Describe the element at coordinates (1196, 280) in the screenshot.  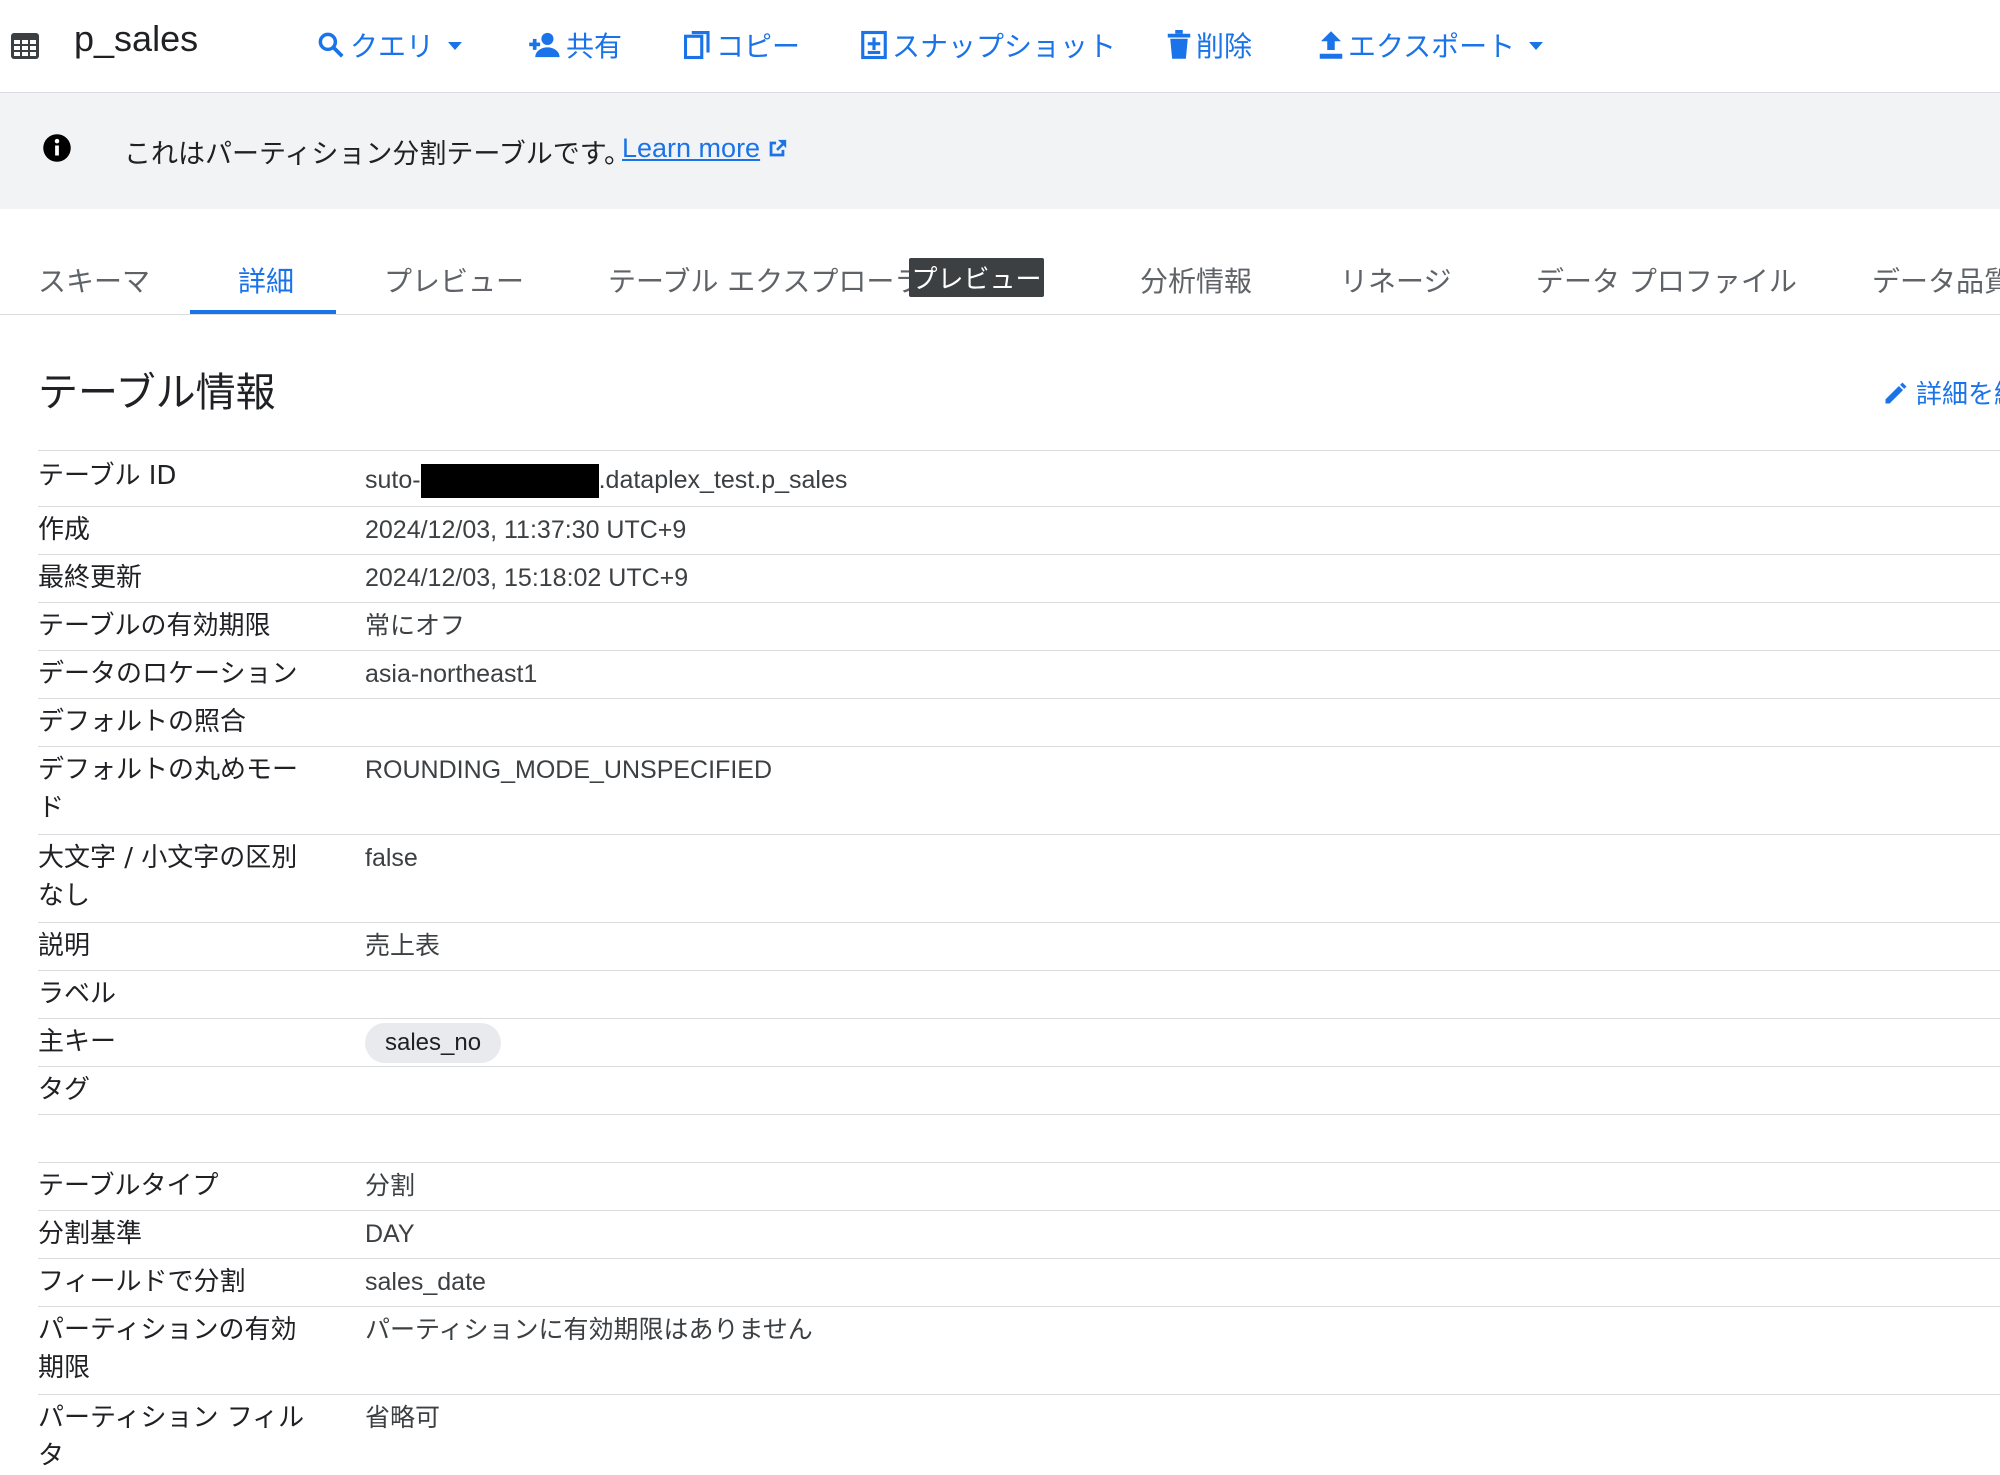
I see `tab-insights: 分析情報` at that location.